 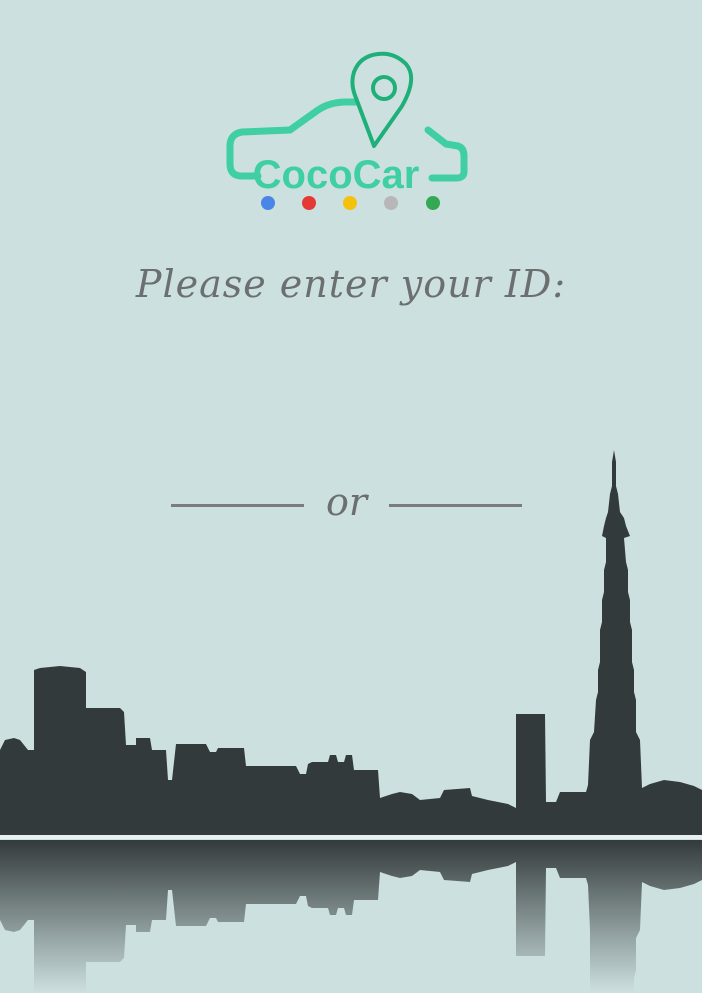 I want to click on brand-name: CocoCar, so click(x=336, y=175).